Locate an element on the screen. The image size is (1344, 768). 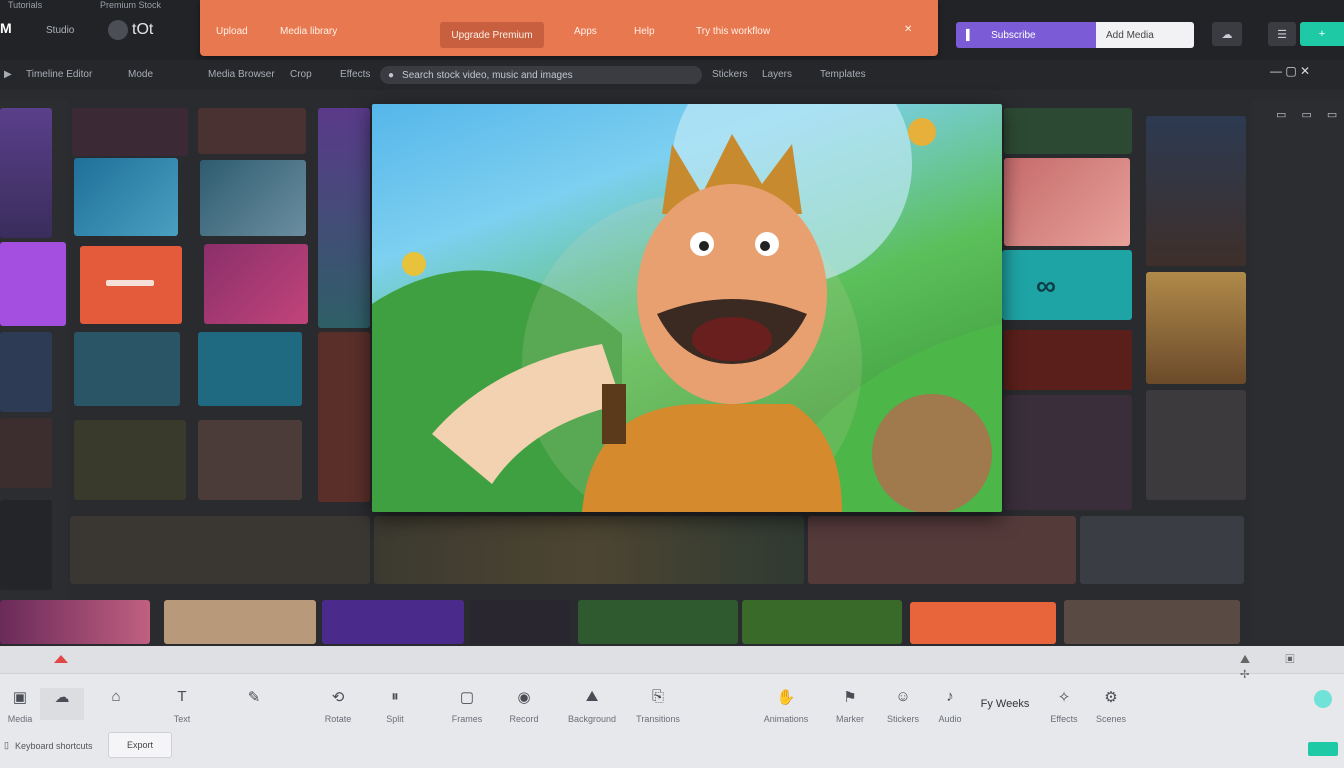
mini-label-tutorials: Tutorials is located at coordinates (25, 5).